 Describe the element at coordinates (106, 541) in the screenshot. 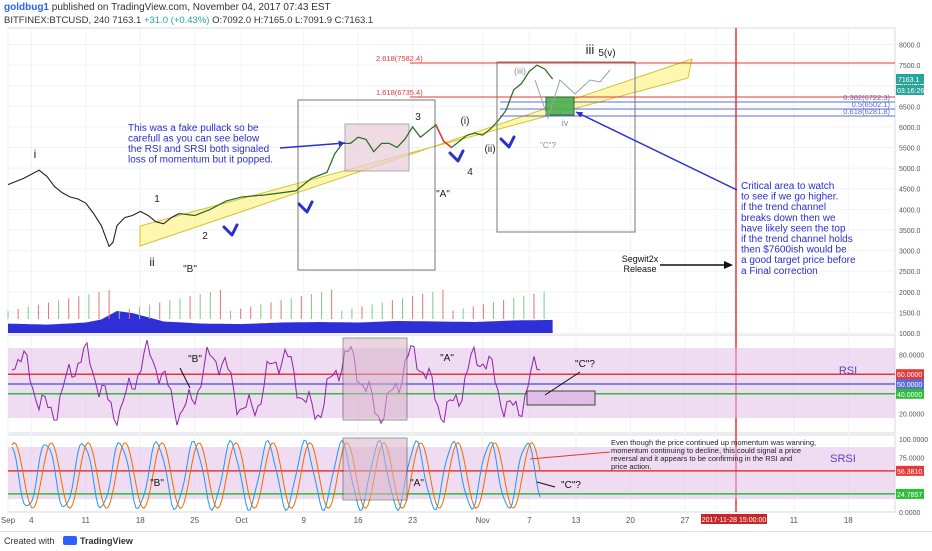

I see `brand-link: TradingView` at that location.